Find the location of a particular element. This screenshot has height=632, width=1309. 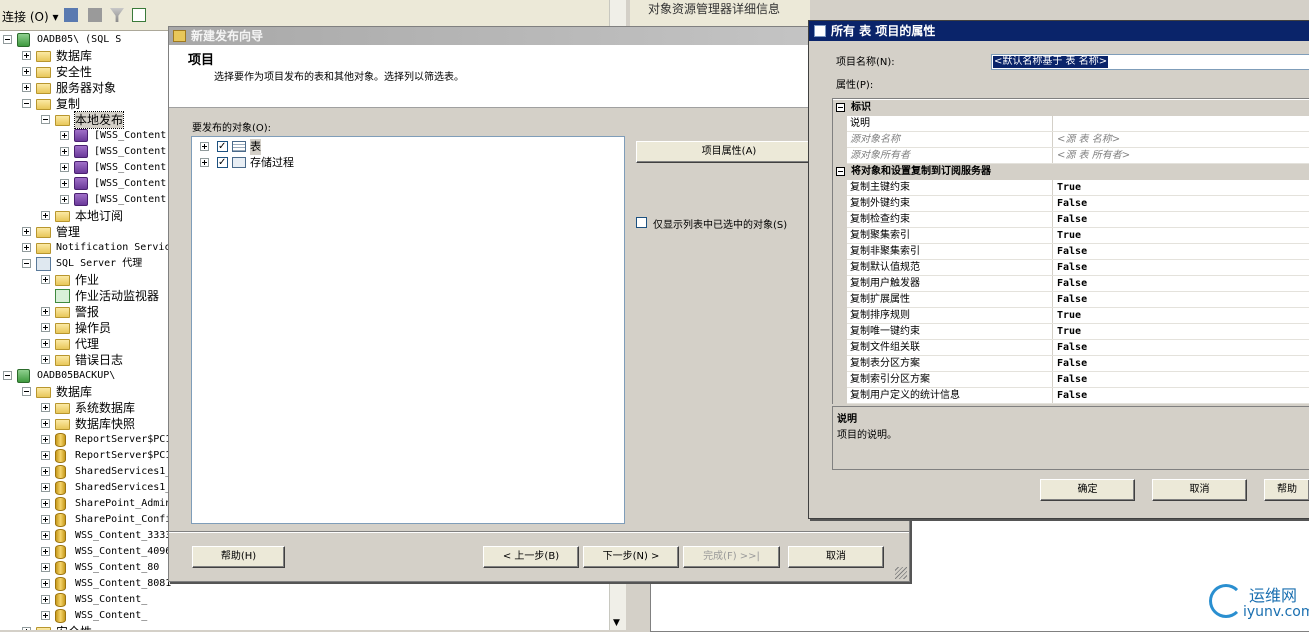

cancel-button: 取消 is located at coordinates (836, 557).